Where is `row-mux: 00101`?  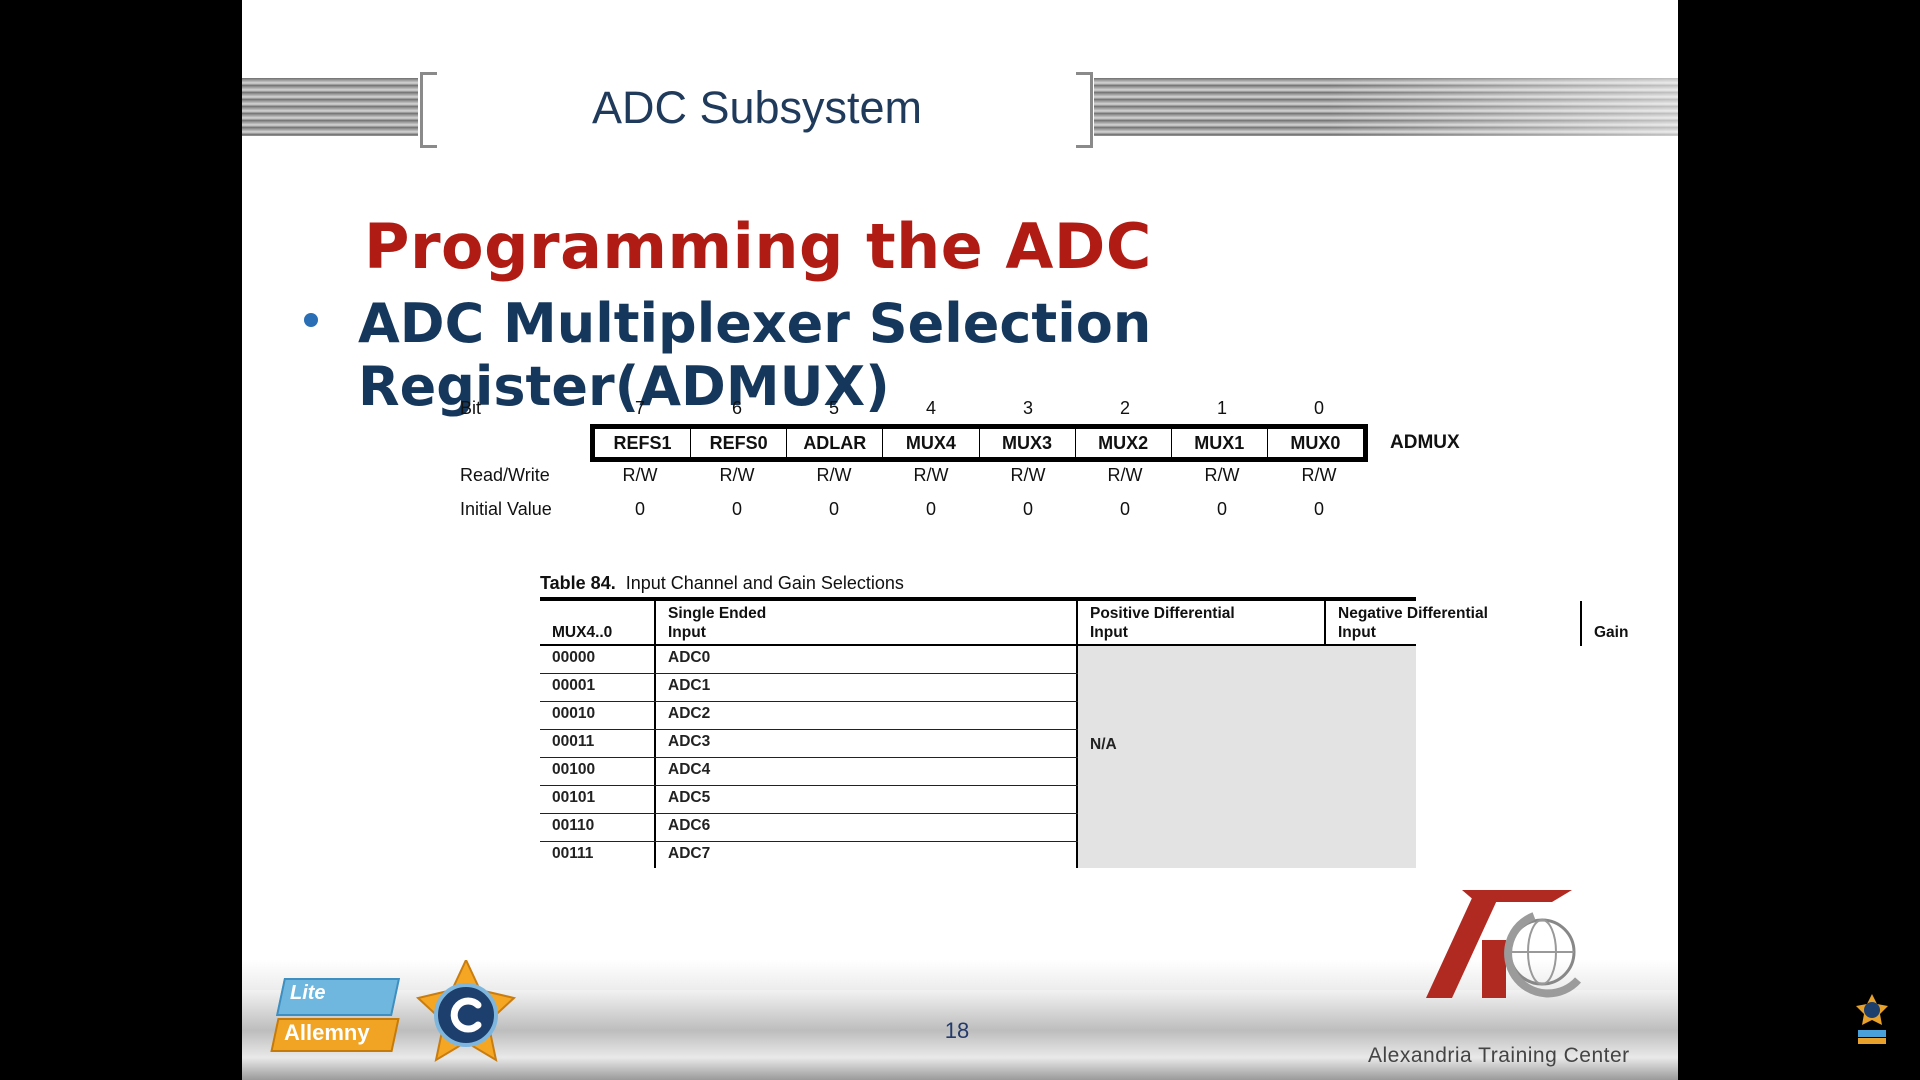
row-mux: 00101 is located at coordinates (574, 797).